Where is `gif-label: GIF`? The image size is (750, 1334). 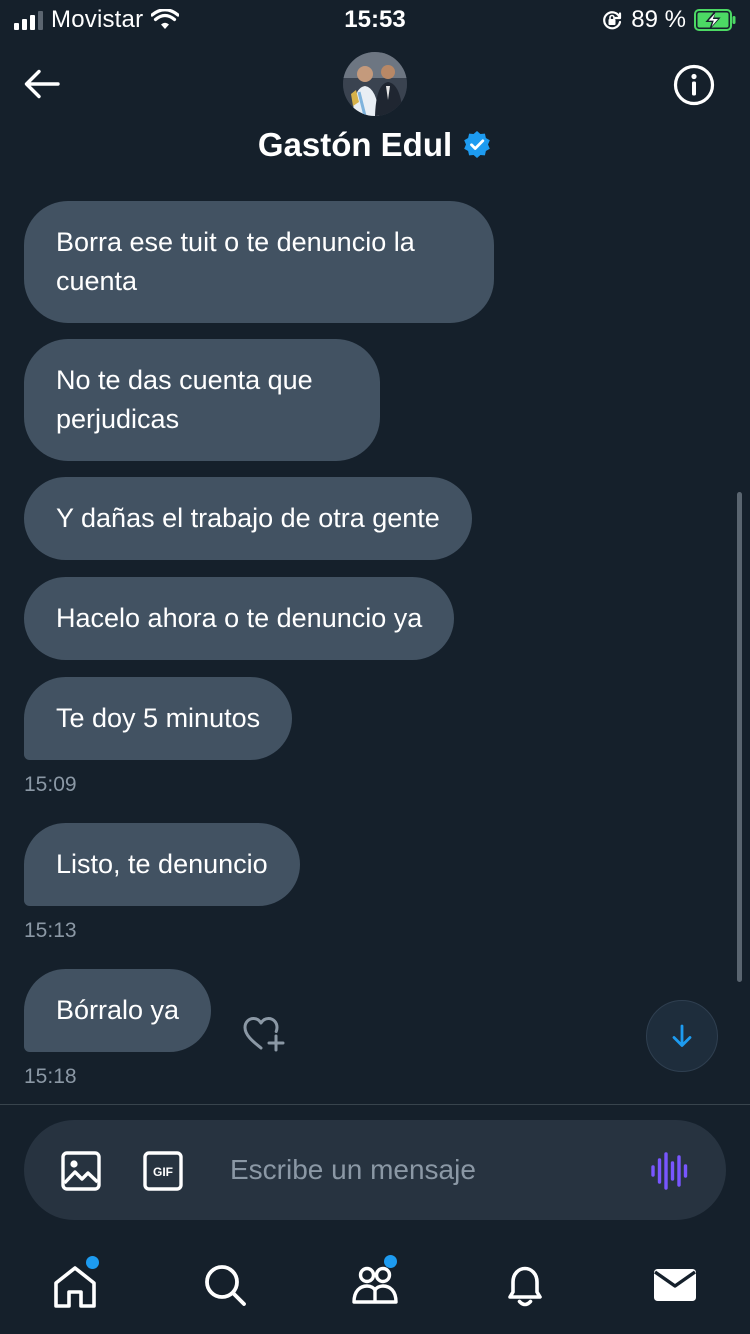
gif-label: GIF is located at coordinates (163, 1172).